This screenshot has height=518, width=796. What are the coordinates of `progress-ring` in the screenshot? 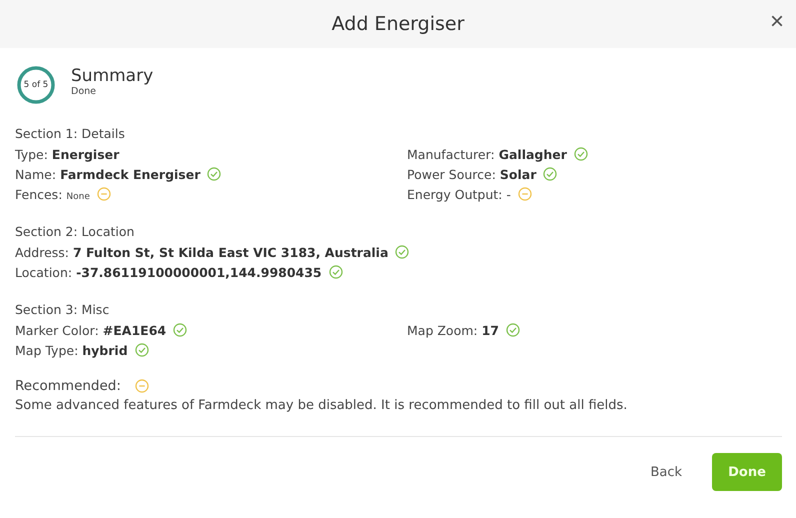 It's located at (36, 85).